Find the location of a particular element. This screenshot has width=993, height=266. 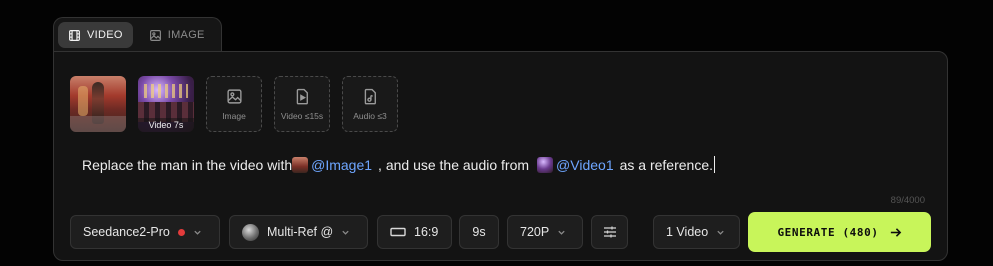

character-counter: 89/4000 is located at coordinates (907, 200).